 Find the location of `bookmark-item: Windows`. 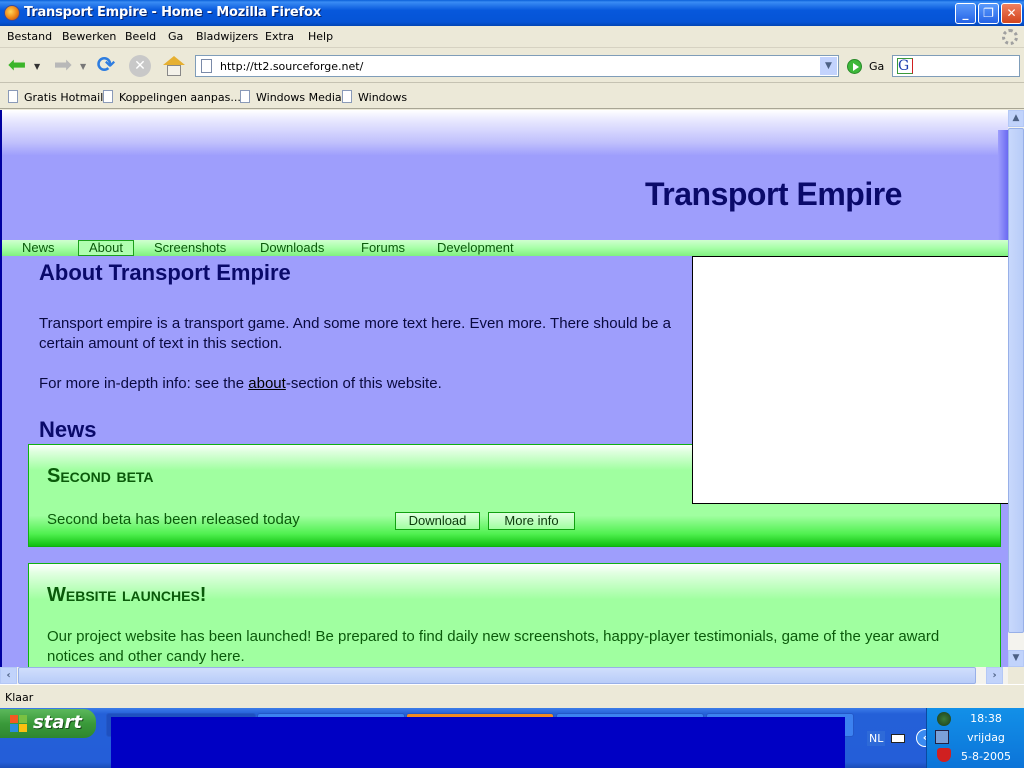

bookmark-item: Windows is located at coordinates (374, 97).